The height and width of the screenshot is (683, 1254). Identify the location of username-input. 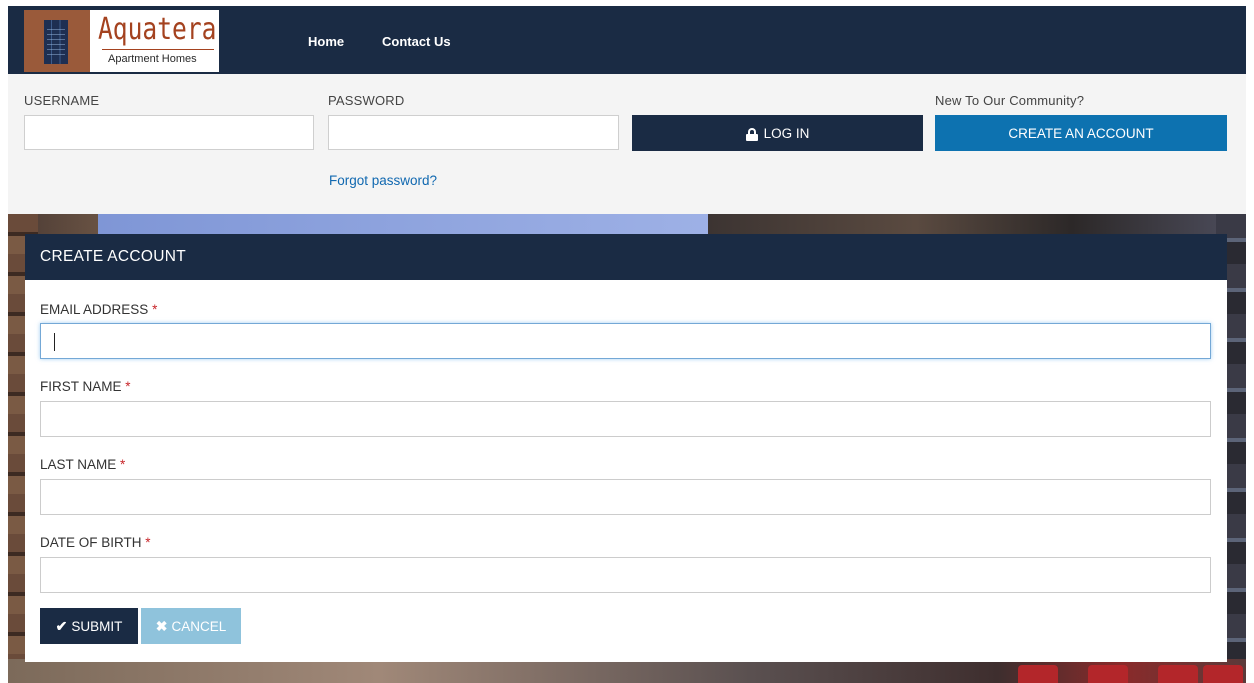
(169, 132).